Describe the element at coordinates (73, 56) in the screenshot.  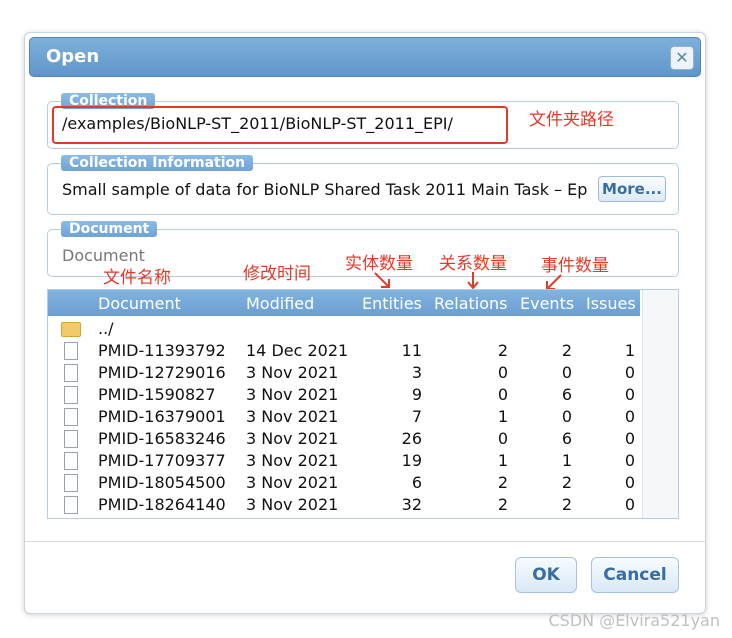
I see `dialog-title: Open` at that location.